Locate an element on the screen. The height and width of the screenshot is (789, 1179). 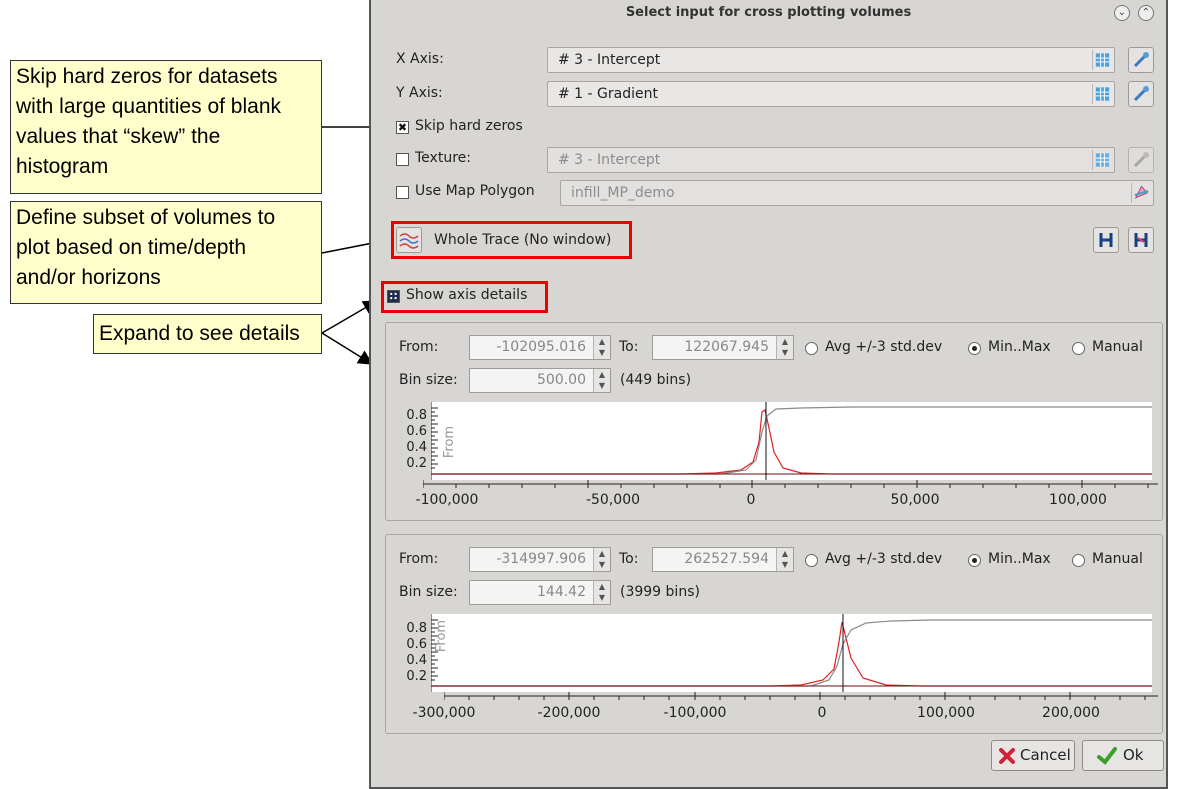
trace-window-button is located at coordinates (409, 240).